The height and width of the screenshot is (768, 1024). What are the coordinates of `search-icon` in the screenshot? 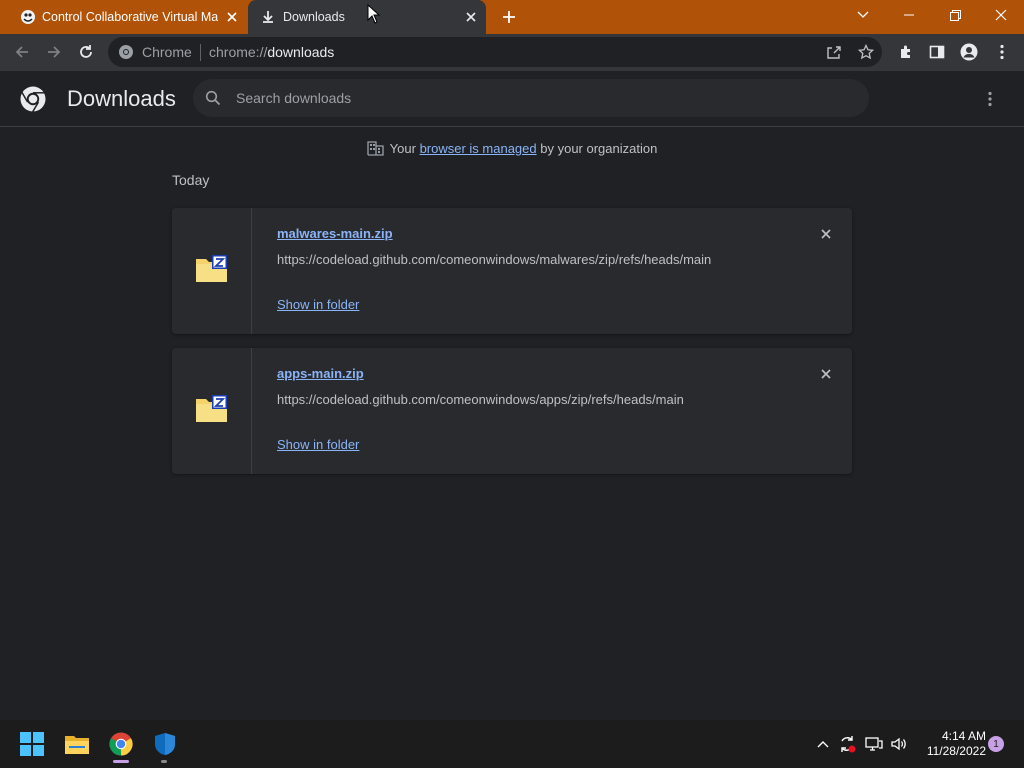 It's located at (213, 98).